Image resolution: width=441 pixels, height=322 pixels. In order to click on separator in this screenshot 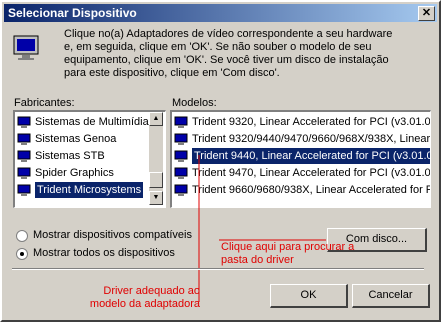, I will do `click(218, 269)`.